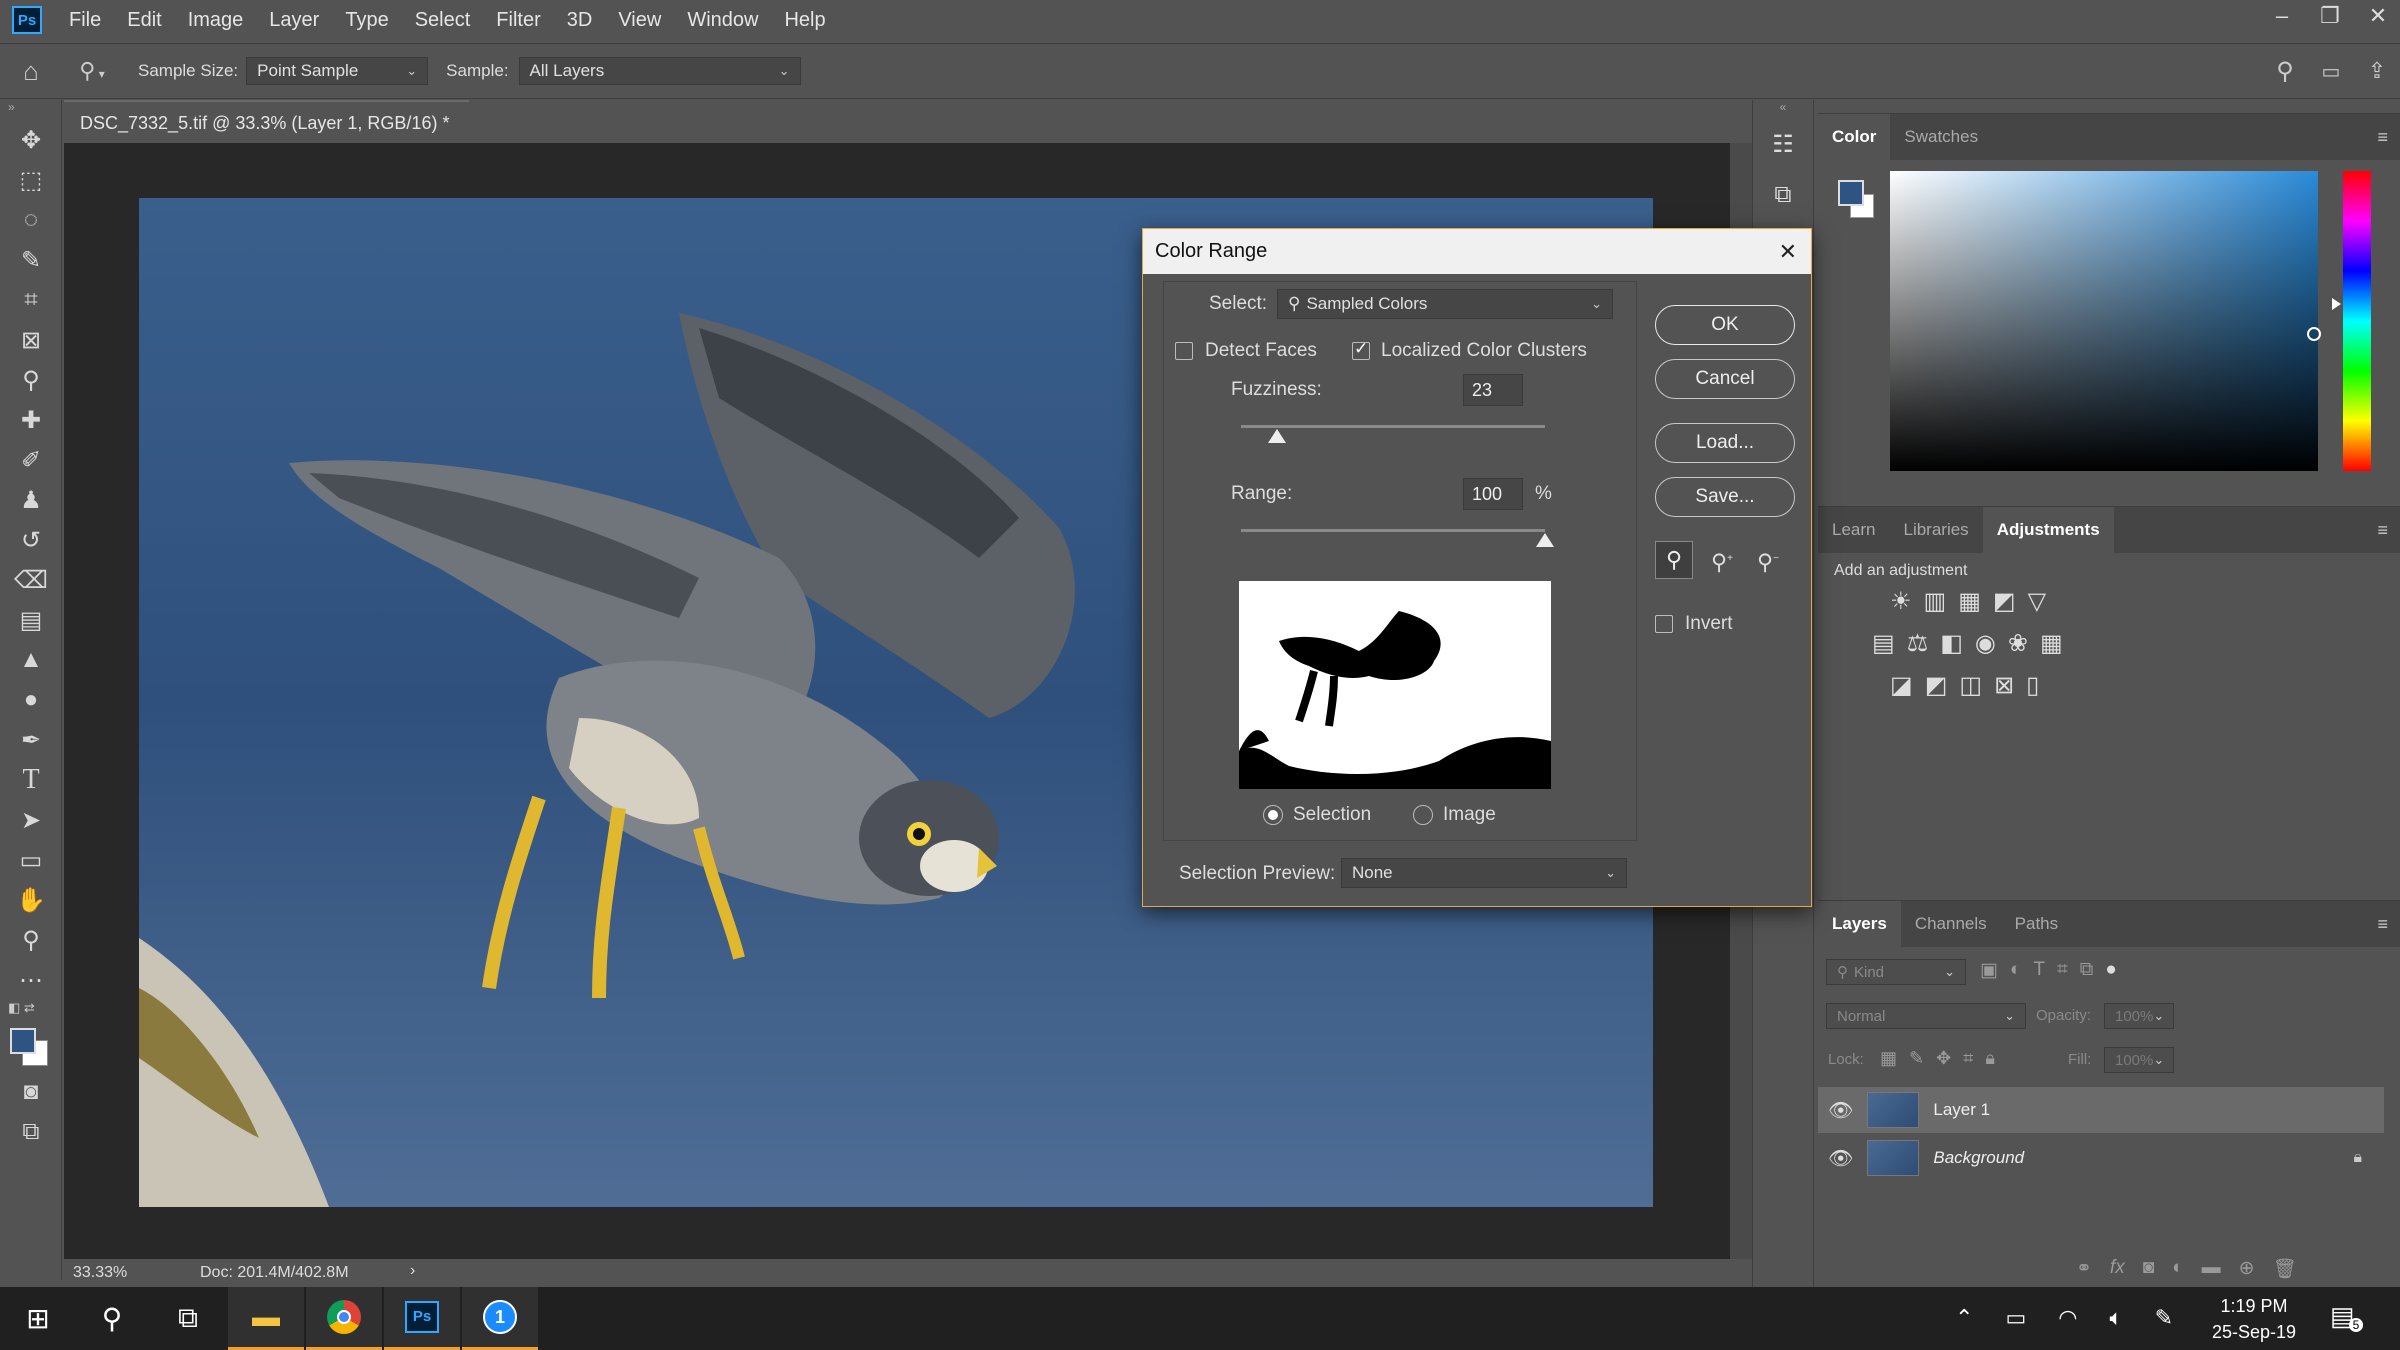 This screenshot has width=2400, height=1350. I want to click on color-field-picker, so click(2314, 334).